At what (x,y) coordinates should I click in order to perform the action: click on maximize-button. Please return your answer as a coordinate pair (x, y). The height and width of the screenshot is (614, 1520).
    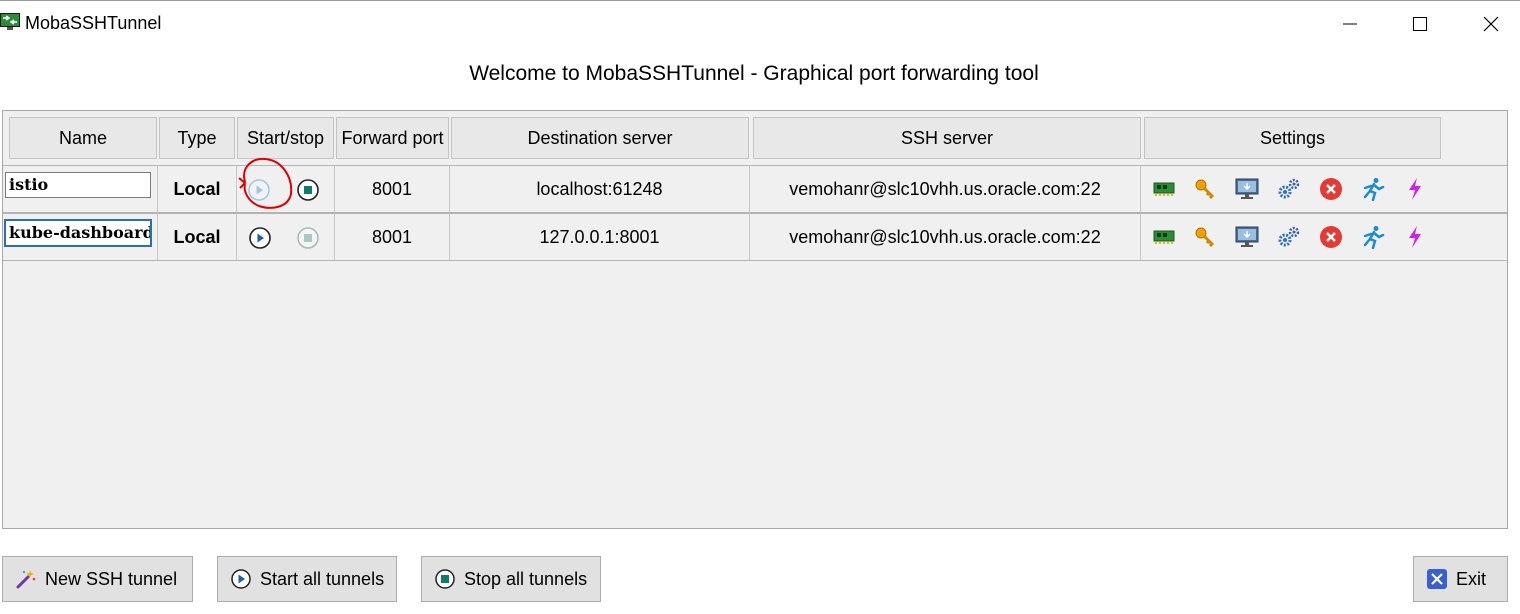
    Looking at the image, I should click on (1420, 24).